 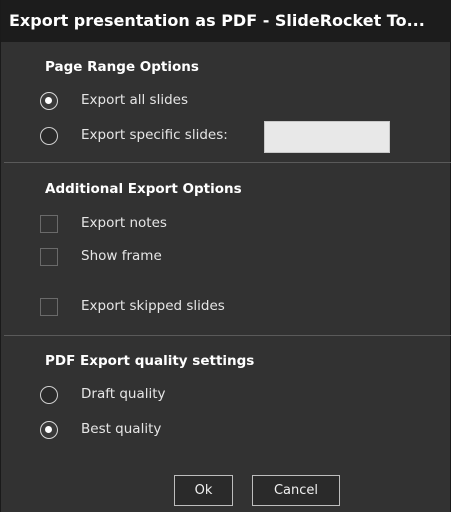 I want to click on export-skipped-slides-label: Export skipped slides, so click(x=153, y=306).